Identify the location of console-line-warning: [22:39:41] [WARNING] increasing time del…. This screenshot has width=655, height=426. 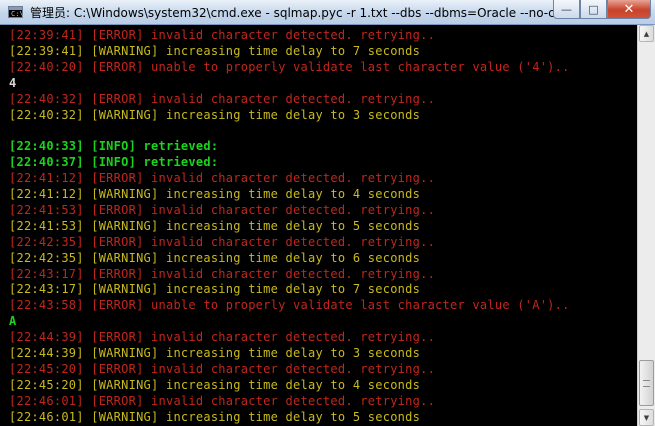
(215, 50).